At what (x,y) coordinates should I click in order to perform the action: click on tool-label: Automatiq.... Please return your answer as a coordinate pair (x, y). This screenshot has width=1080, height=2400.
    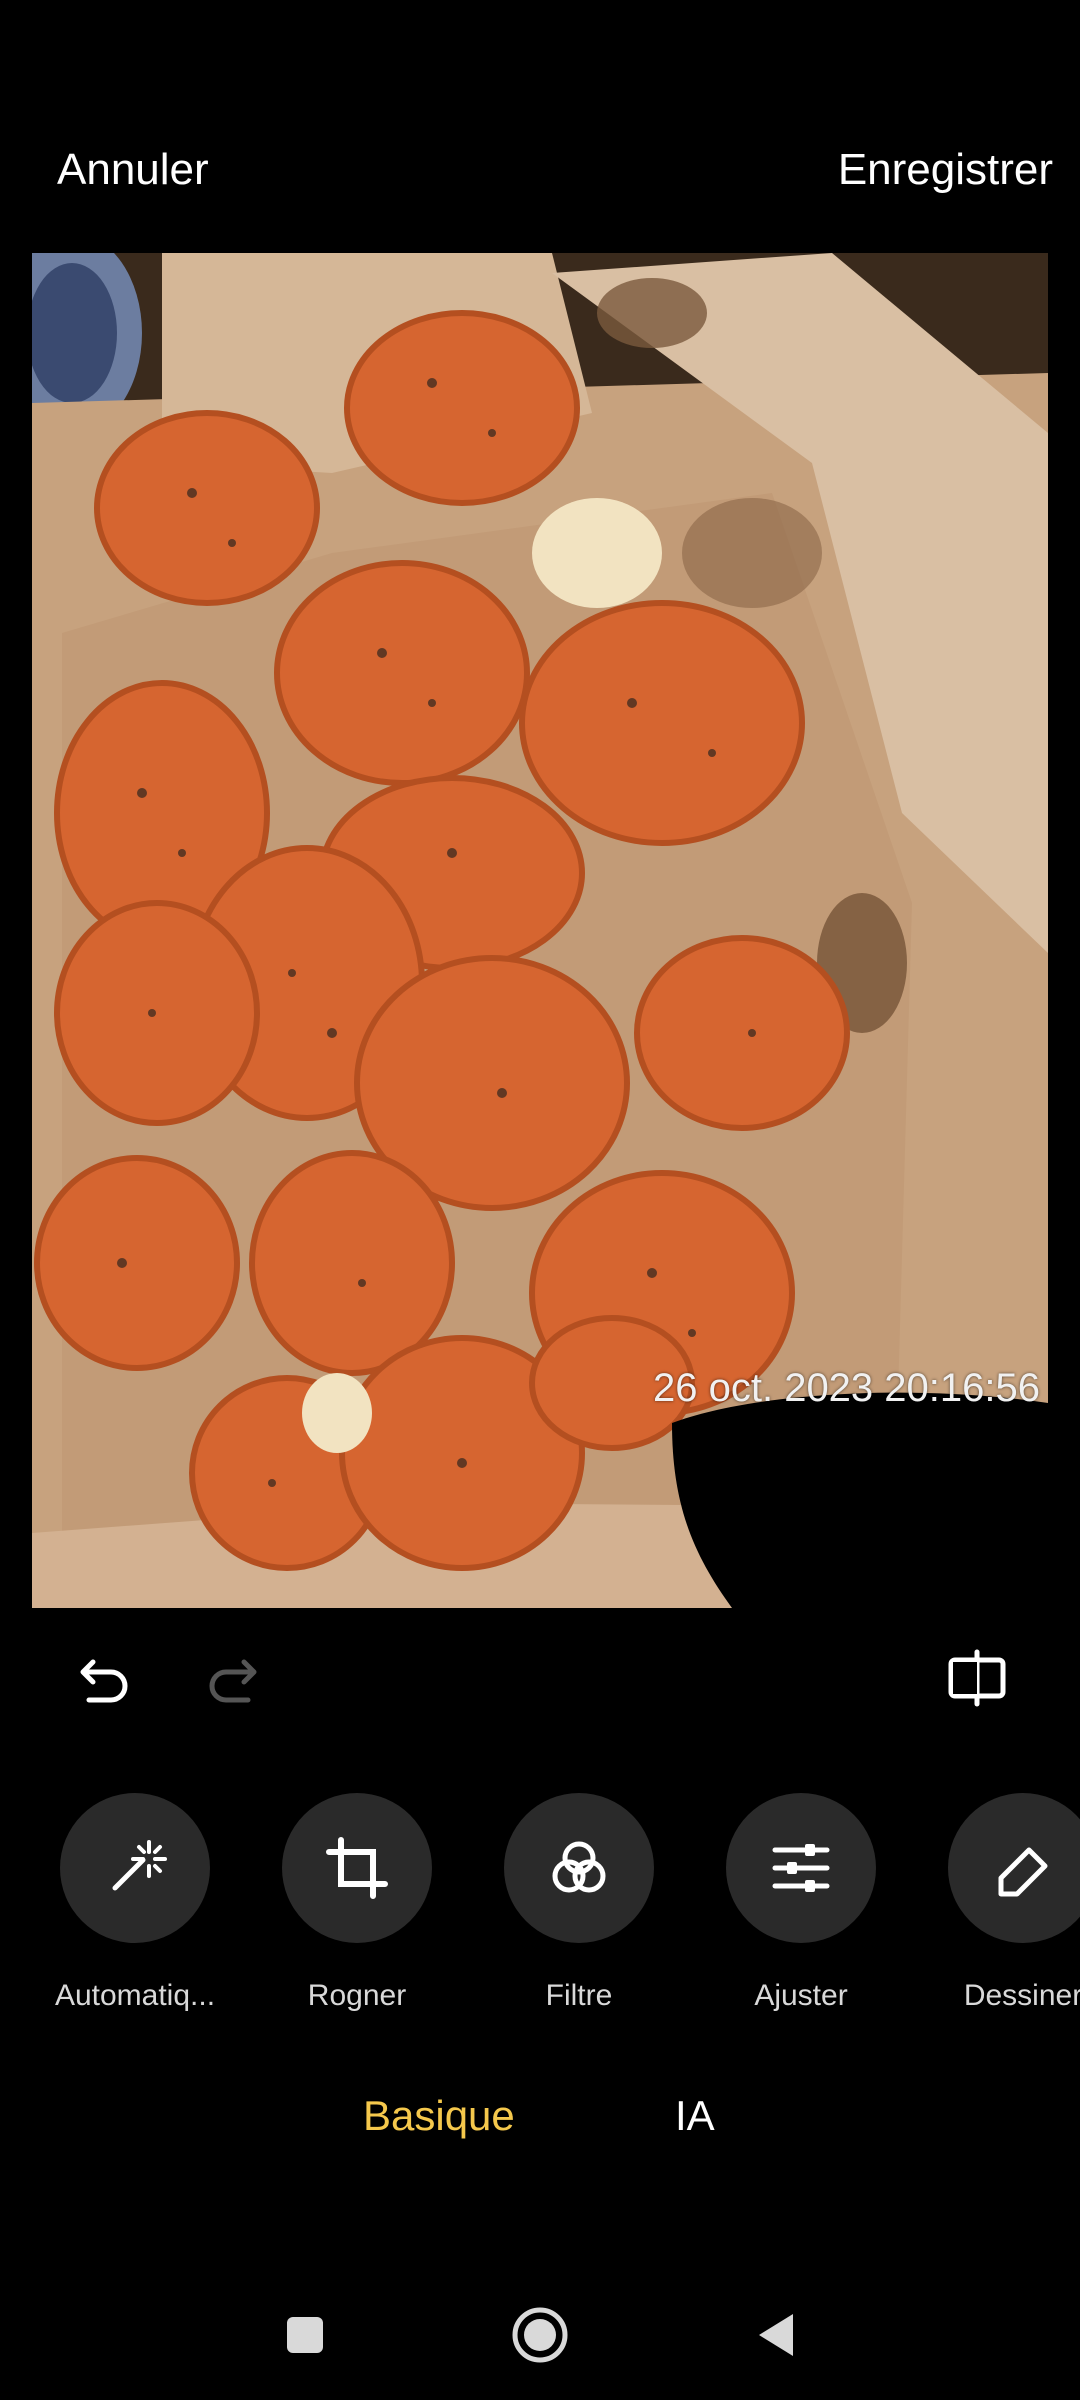
    Looking at the image, I should click on (135, 1995).